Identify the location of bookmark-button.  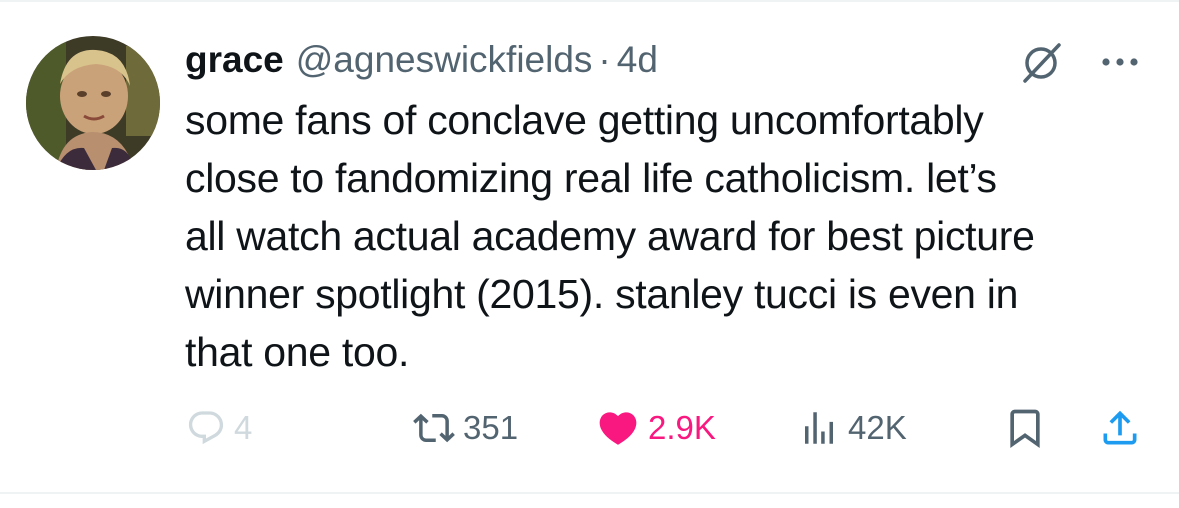
(1025, 428).